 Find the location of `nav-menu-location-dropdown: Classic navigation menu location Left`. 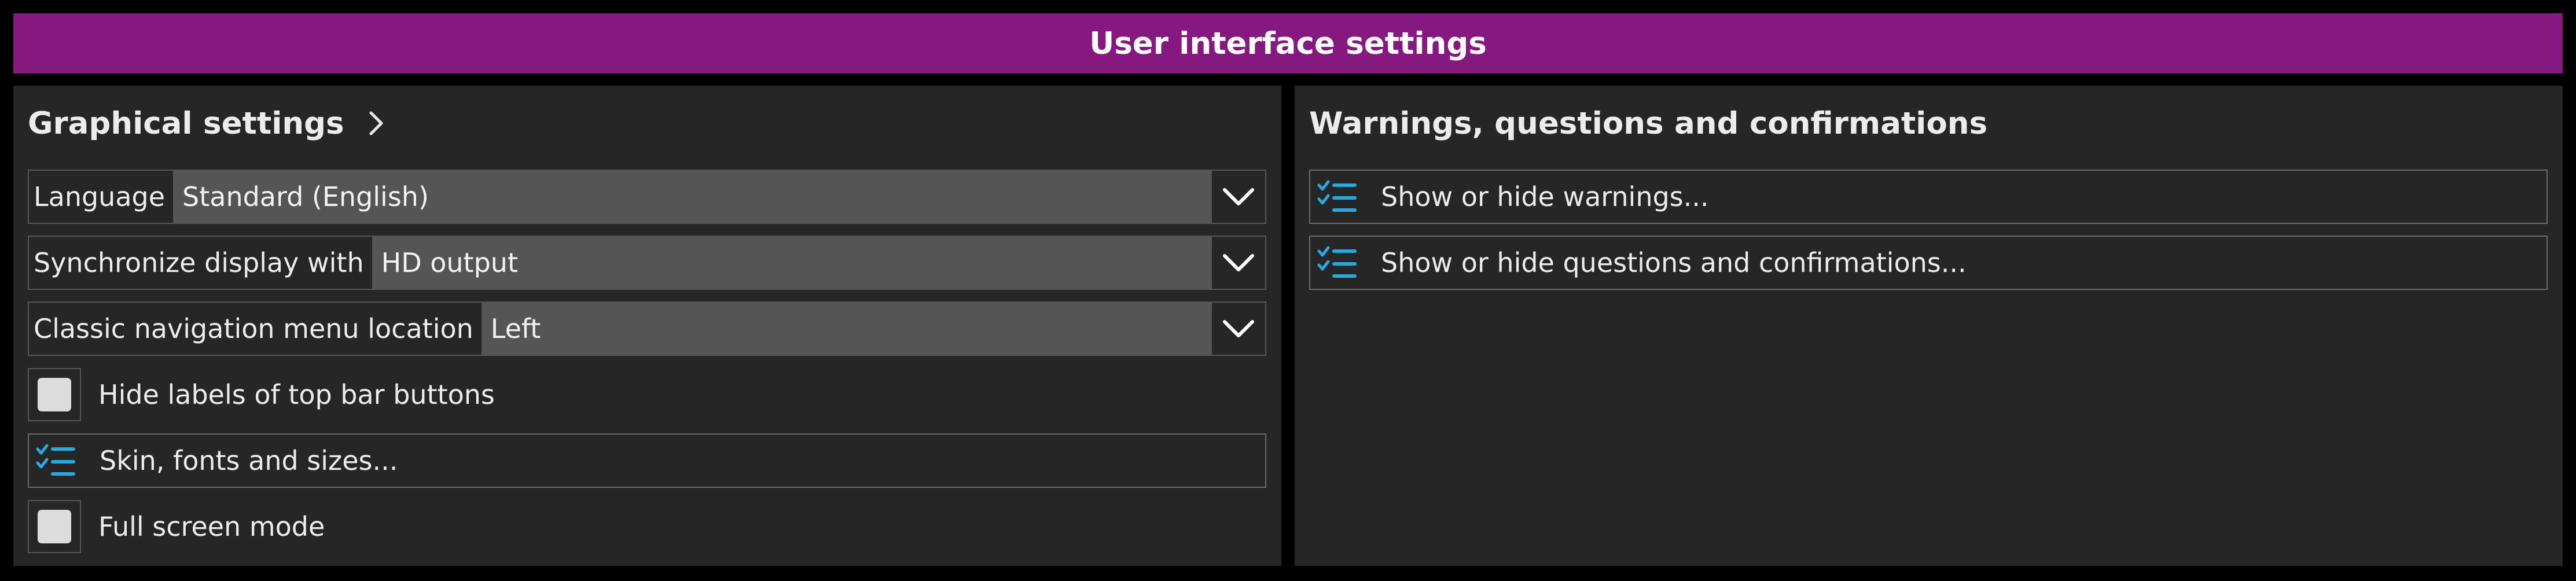

nav-menu-location-dropdown: Classic navigation menu location Left is located at coordinates (647, 328).